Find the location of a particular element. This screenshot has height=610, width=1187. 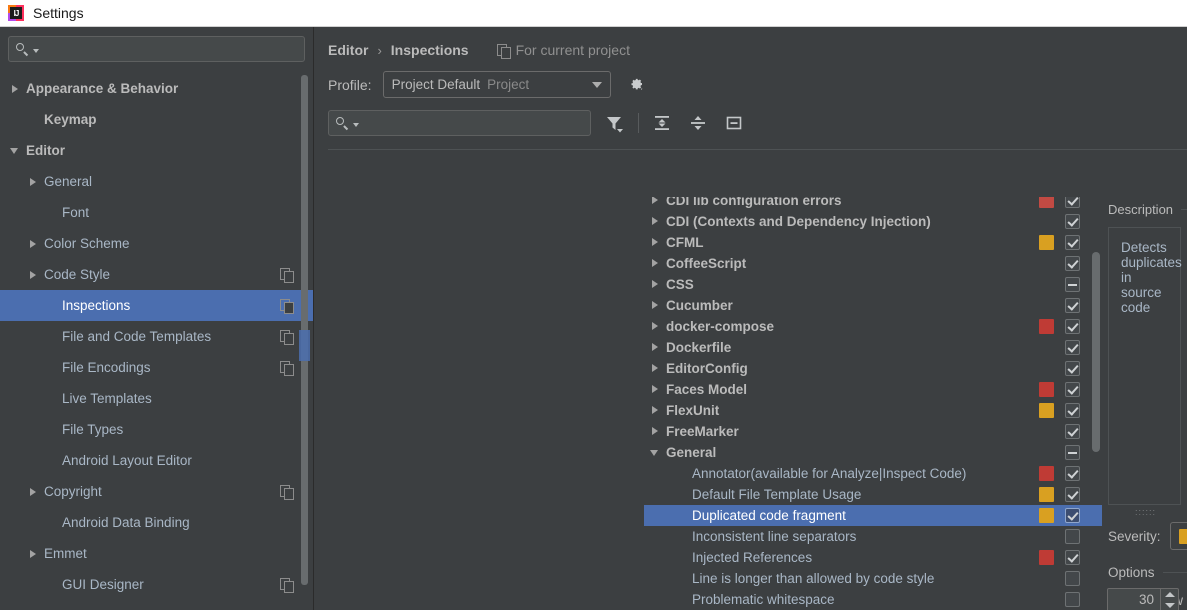

collapse-all-button is located at coordinates (698, 123).